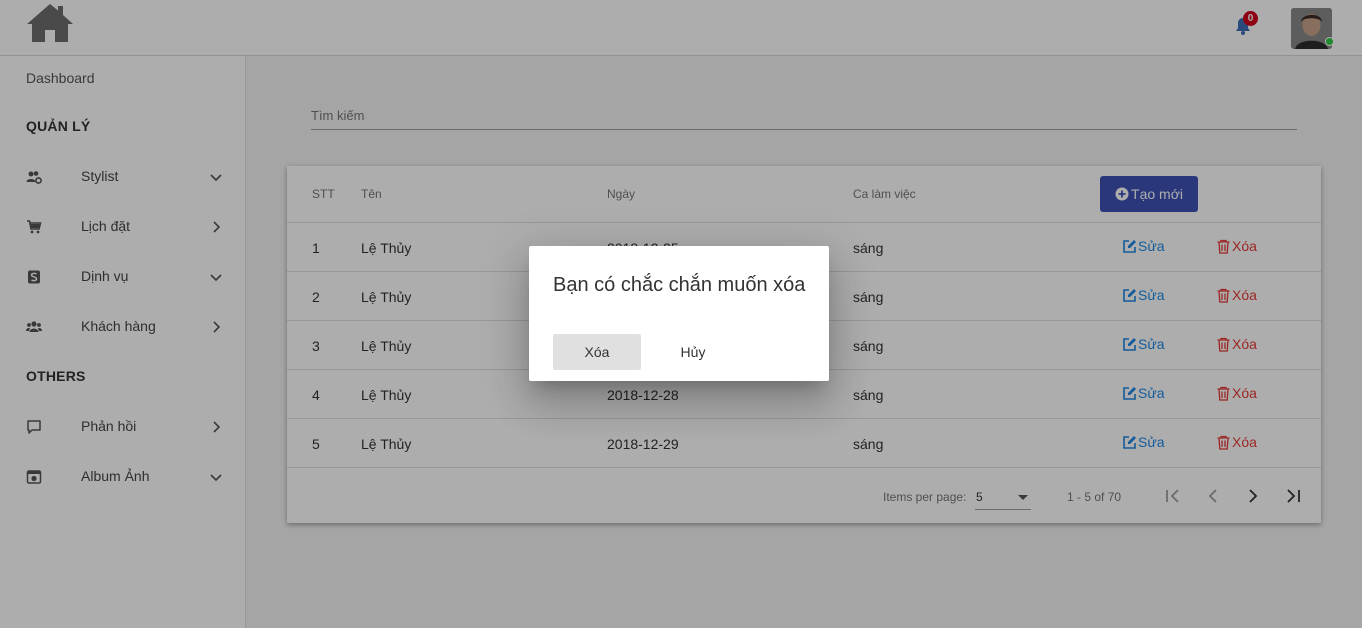 The height and width of the screenshot is (628, 1362). I want to click on confirm-delete-button: Xóa, so click(597, 352).